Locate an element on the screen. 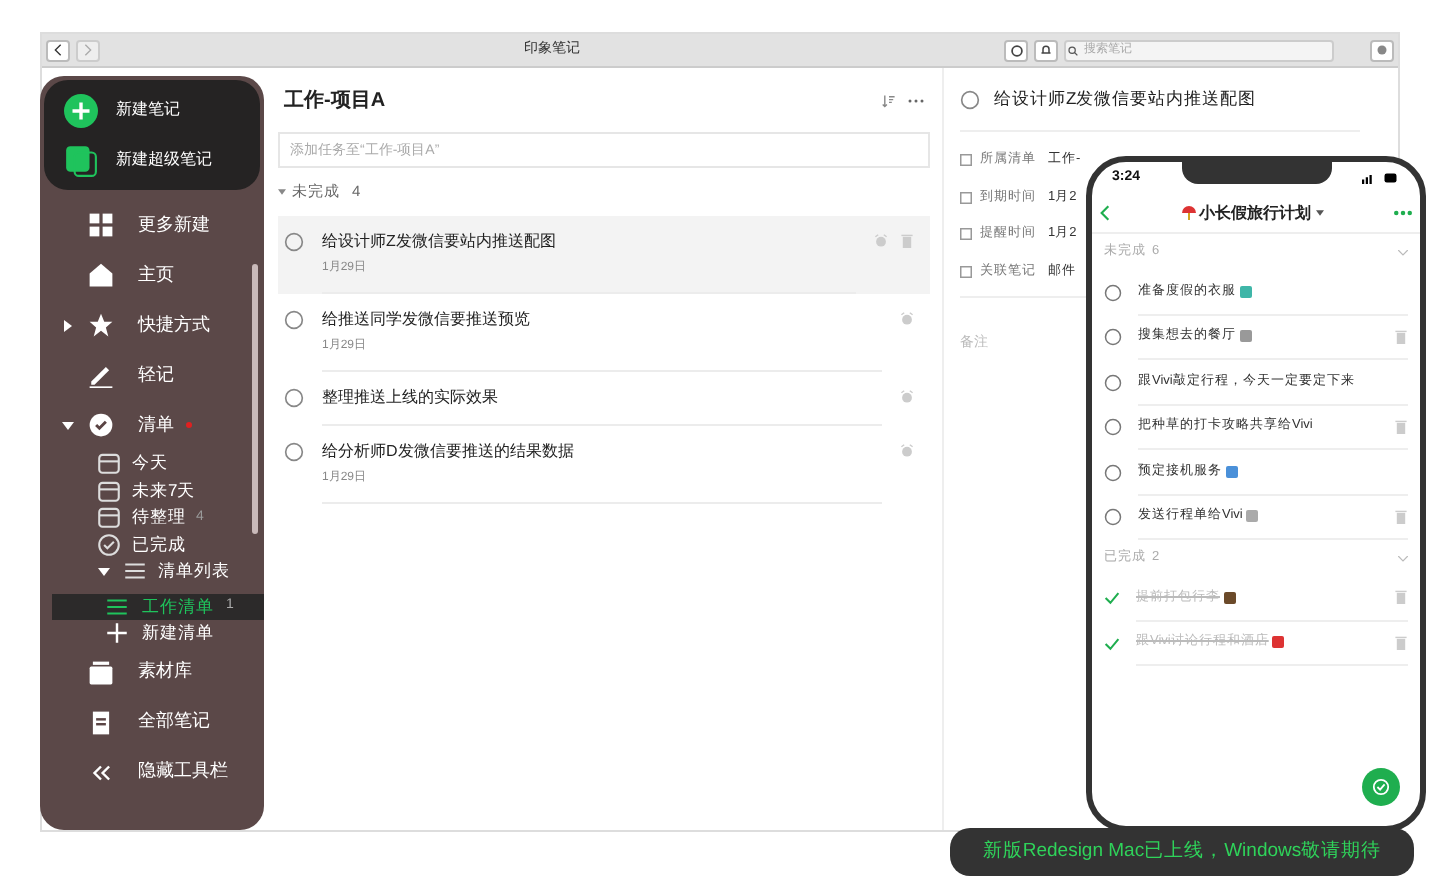 This screenshot has width=1440, height=890. notes-icon is located at coordinates (101, 722).